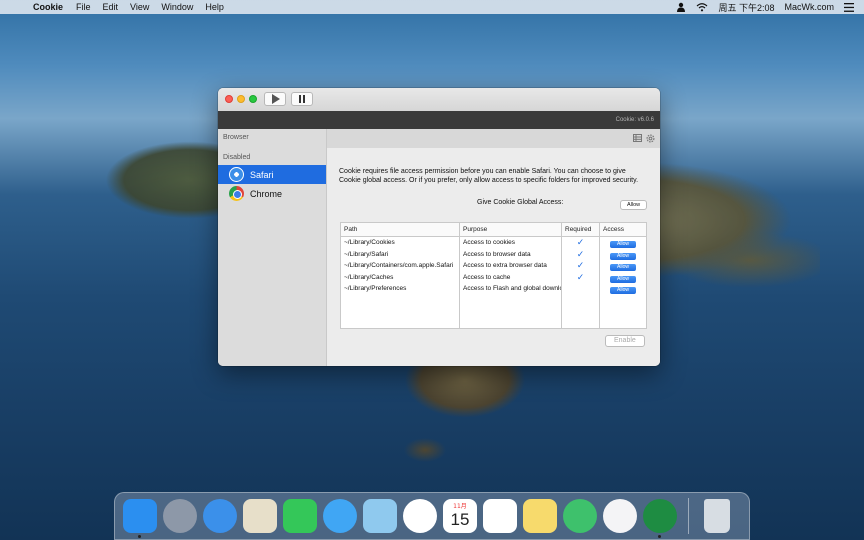 The image size is (864, 540). What do you see at coordinates (849, 7) in the screenshot?
I see `control-list-icon` at bounding box center [849, 7].